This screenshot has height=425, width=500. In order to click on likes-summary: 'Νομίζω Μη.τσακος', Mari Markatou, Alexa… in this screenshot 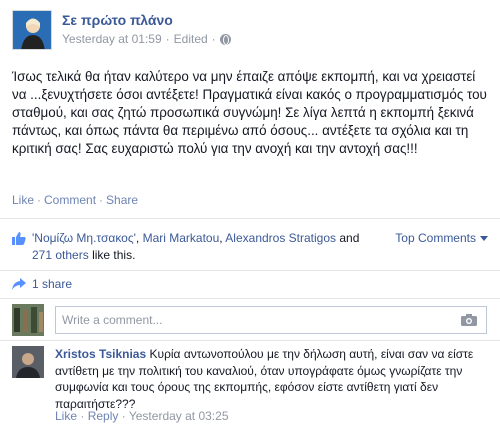, I will do `click(196, 246)`.